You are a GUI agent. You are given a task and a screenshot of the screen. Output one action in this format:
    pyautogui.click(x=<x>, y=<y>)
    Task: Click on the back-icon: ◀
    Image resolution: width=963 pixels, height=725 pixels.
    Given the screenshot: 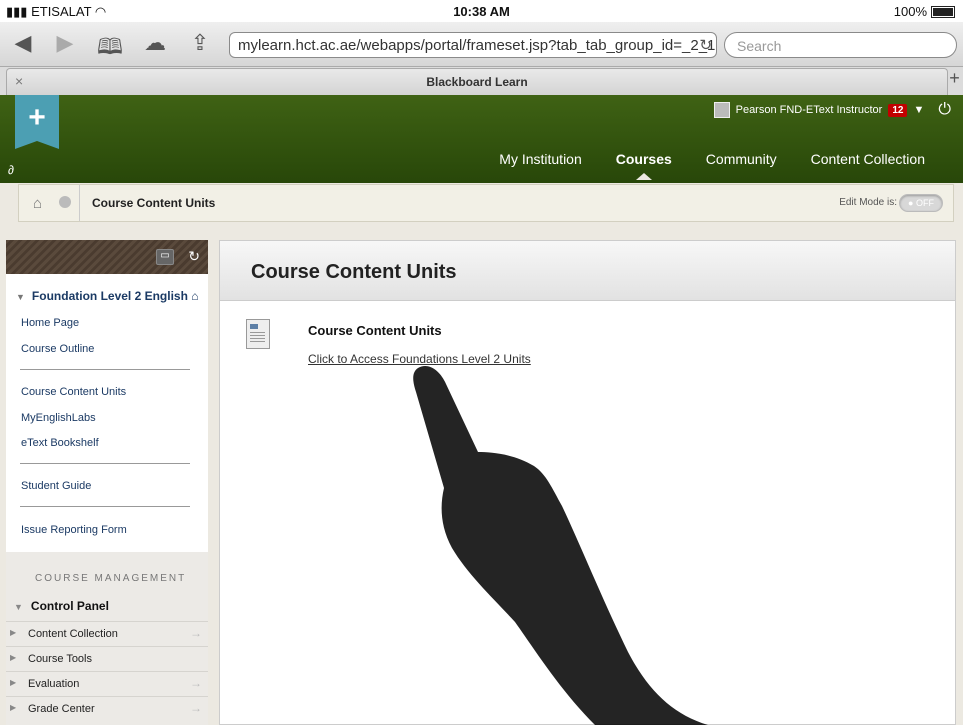 What is the action you would take?
    pyautogui.click(x=23, y=43)
    